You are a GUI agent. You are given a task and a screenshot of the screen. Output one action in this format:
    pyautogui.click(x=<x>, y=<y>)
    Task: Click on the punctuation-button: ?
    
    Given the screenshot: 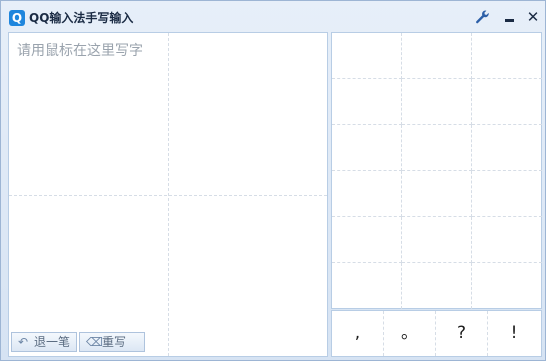 What is the action you would take?
    pyautogui.click(x=462, y=333)
    